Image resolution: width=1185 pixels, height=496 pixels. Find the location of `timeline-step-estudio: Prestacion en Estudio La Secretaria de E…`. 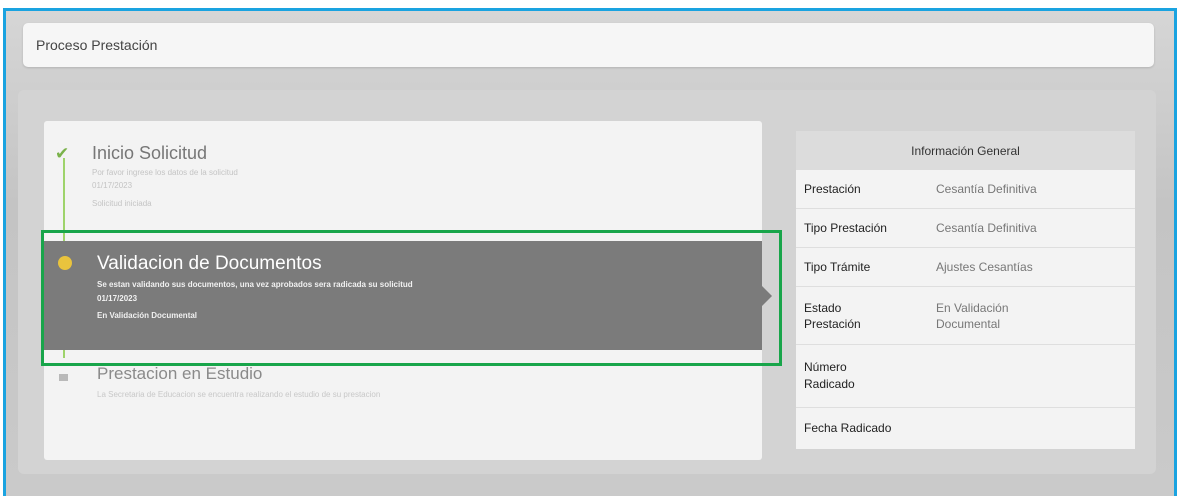

timeline-step-estudio: Prestacion en Estudio La Secretaria de E… is located at coordinates (238, 381).